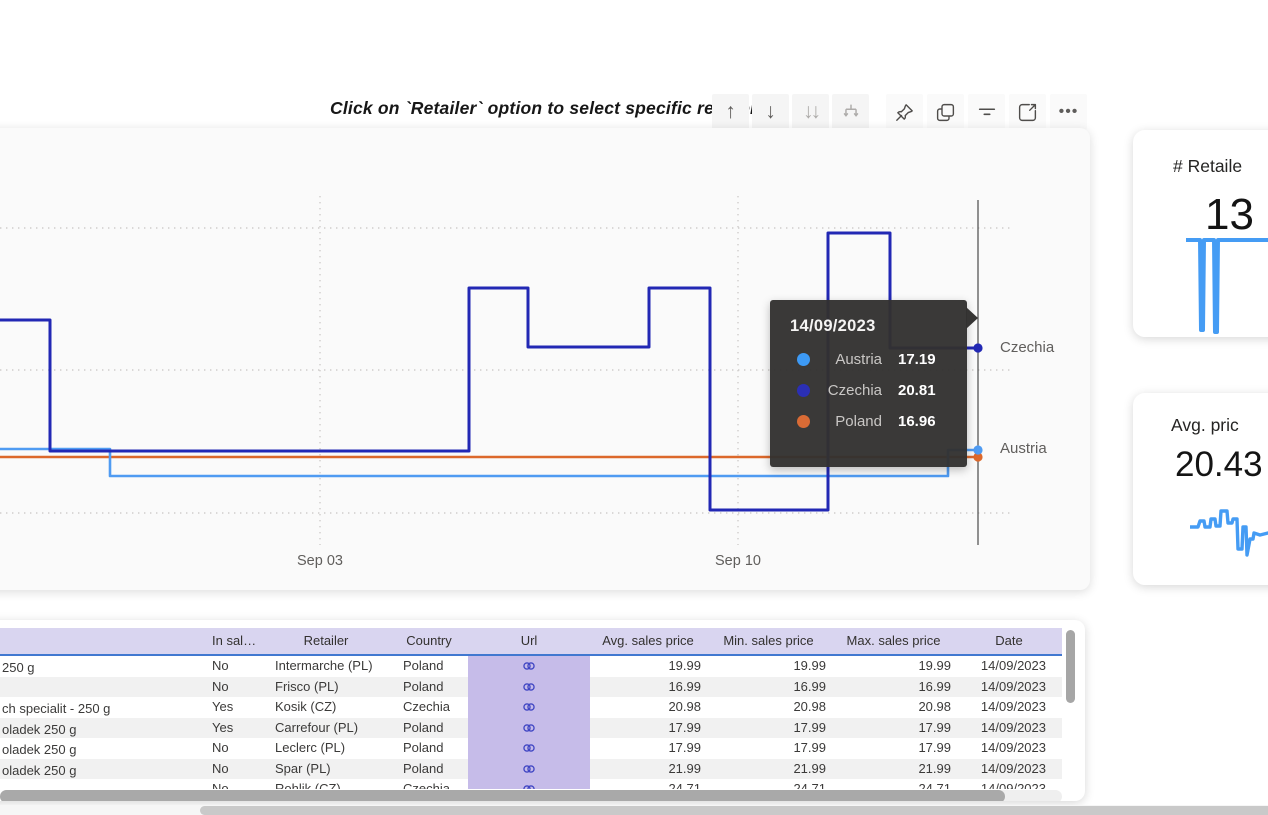 The image size is (1268, 815). What do you see at coordinates (858, 359) in the screenshot?
I see `tooltip-series-label: Austria` at bounding box center [858, 359].